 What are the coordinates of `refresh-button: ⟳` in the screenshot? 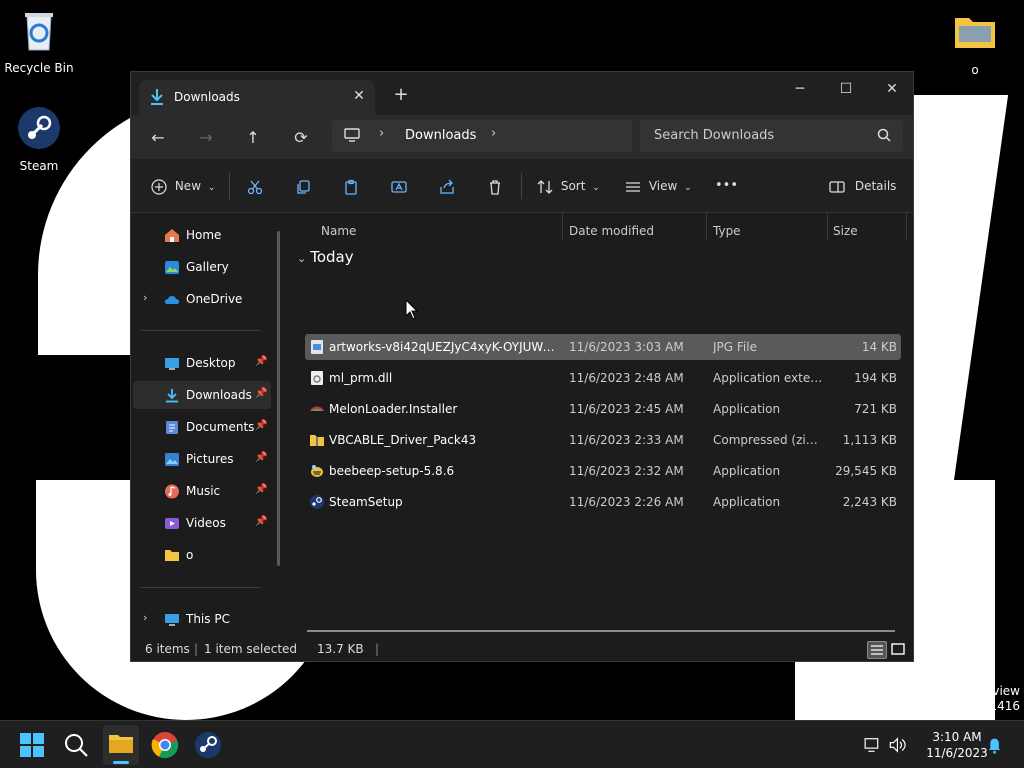 It's located at (301, 138).